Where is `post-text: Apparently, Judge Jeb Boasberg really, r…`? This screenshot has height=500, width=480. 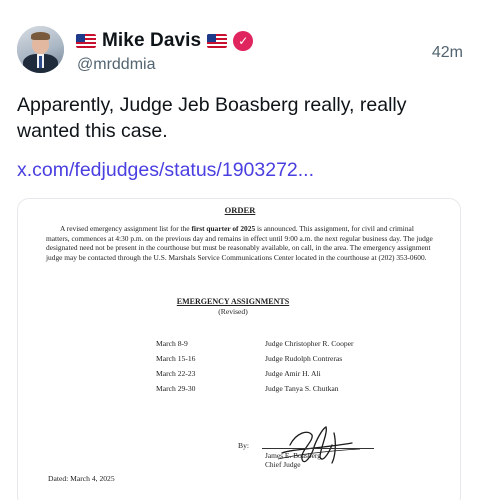 post-text: Apparently, Judge Jeb Boasberg really, r… is located at coordinates (212, 118).